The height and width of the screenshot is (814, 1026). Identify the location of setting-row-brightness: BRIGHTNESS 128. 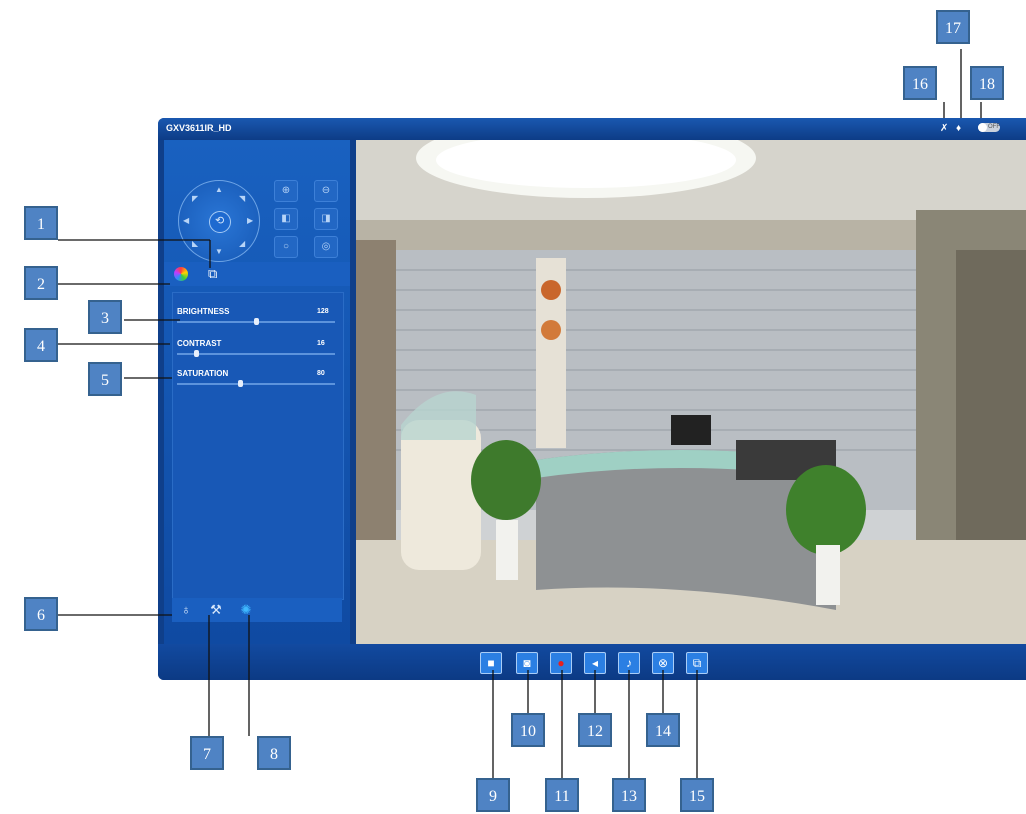
(258, 319).